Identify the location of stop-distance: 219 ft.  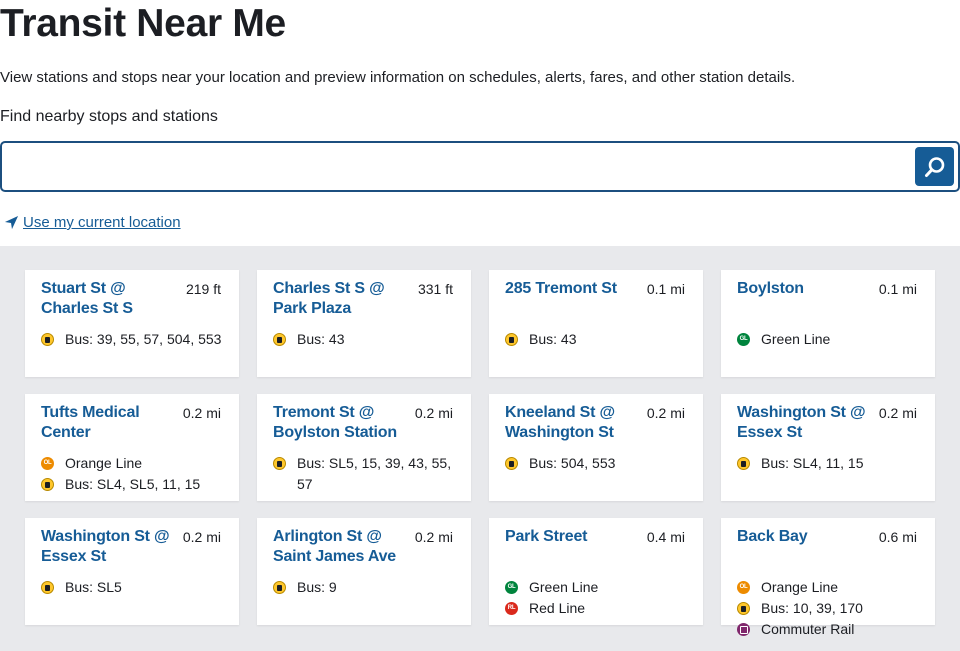
(203, 289).